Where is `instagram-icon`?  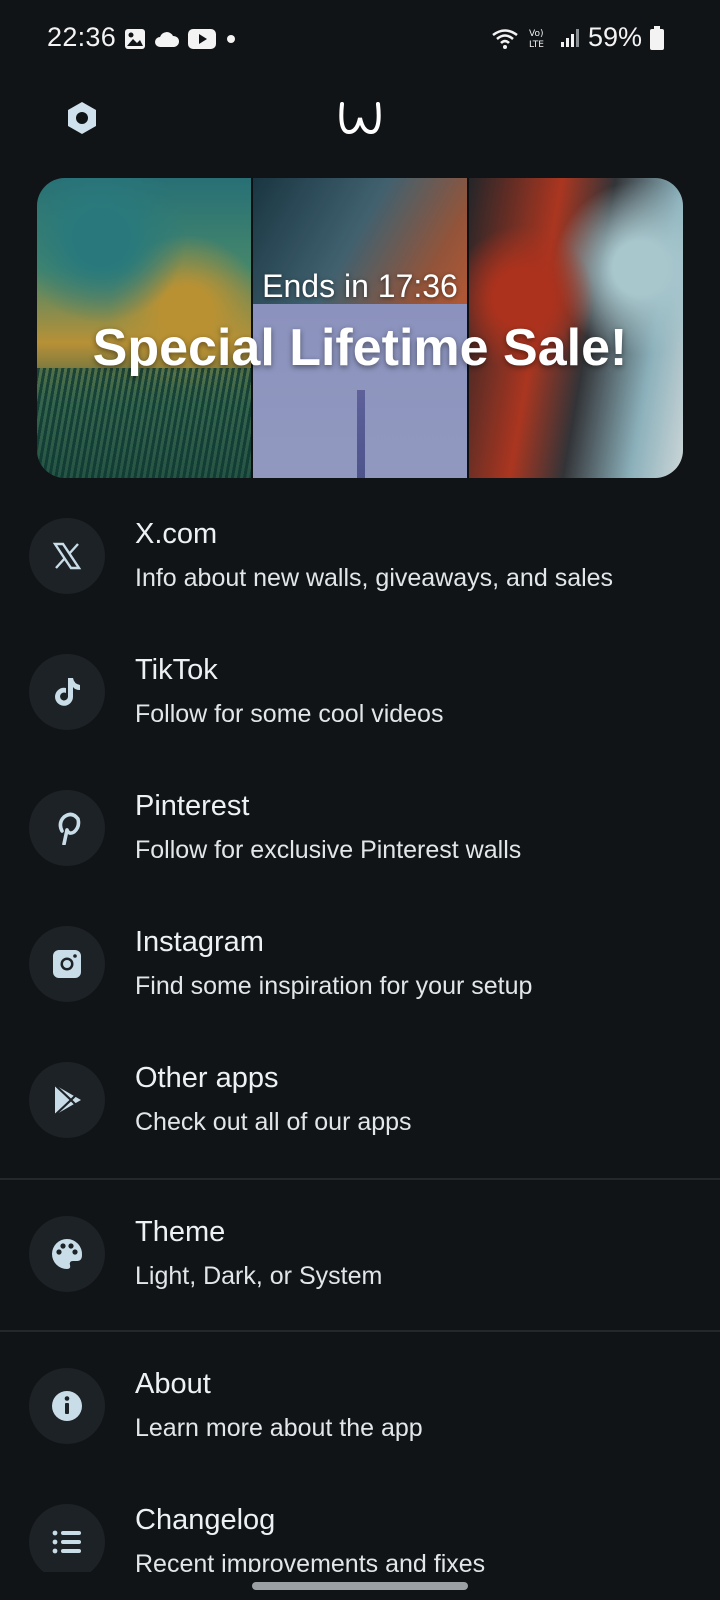 instagram-icon is located at coordinates (67, 964).